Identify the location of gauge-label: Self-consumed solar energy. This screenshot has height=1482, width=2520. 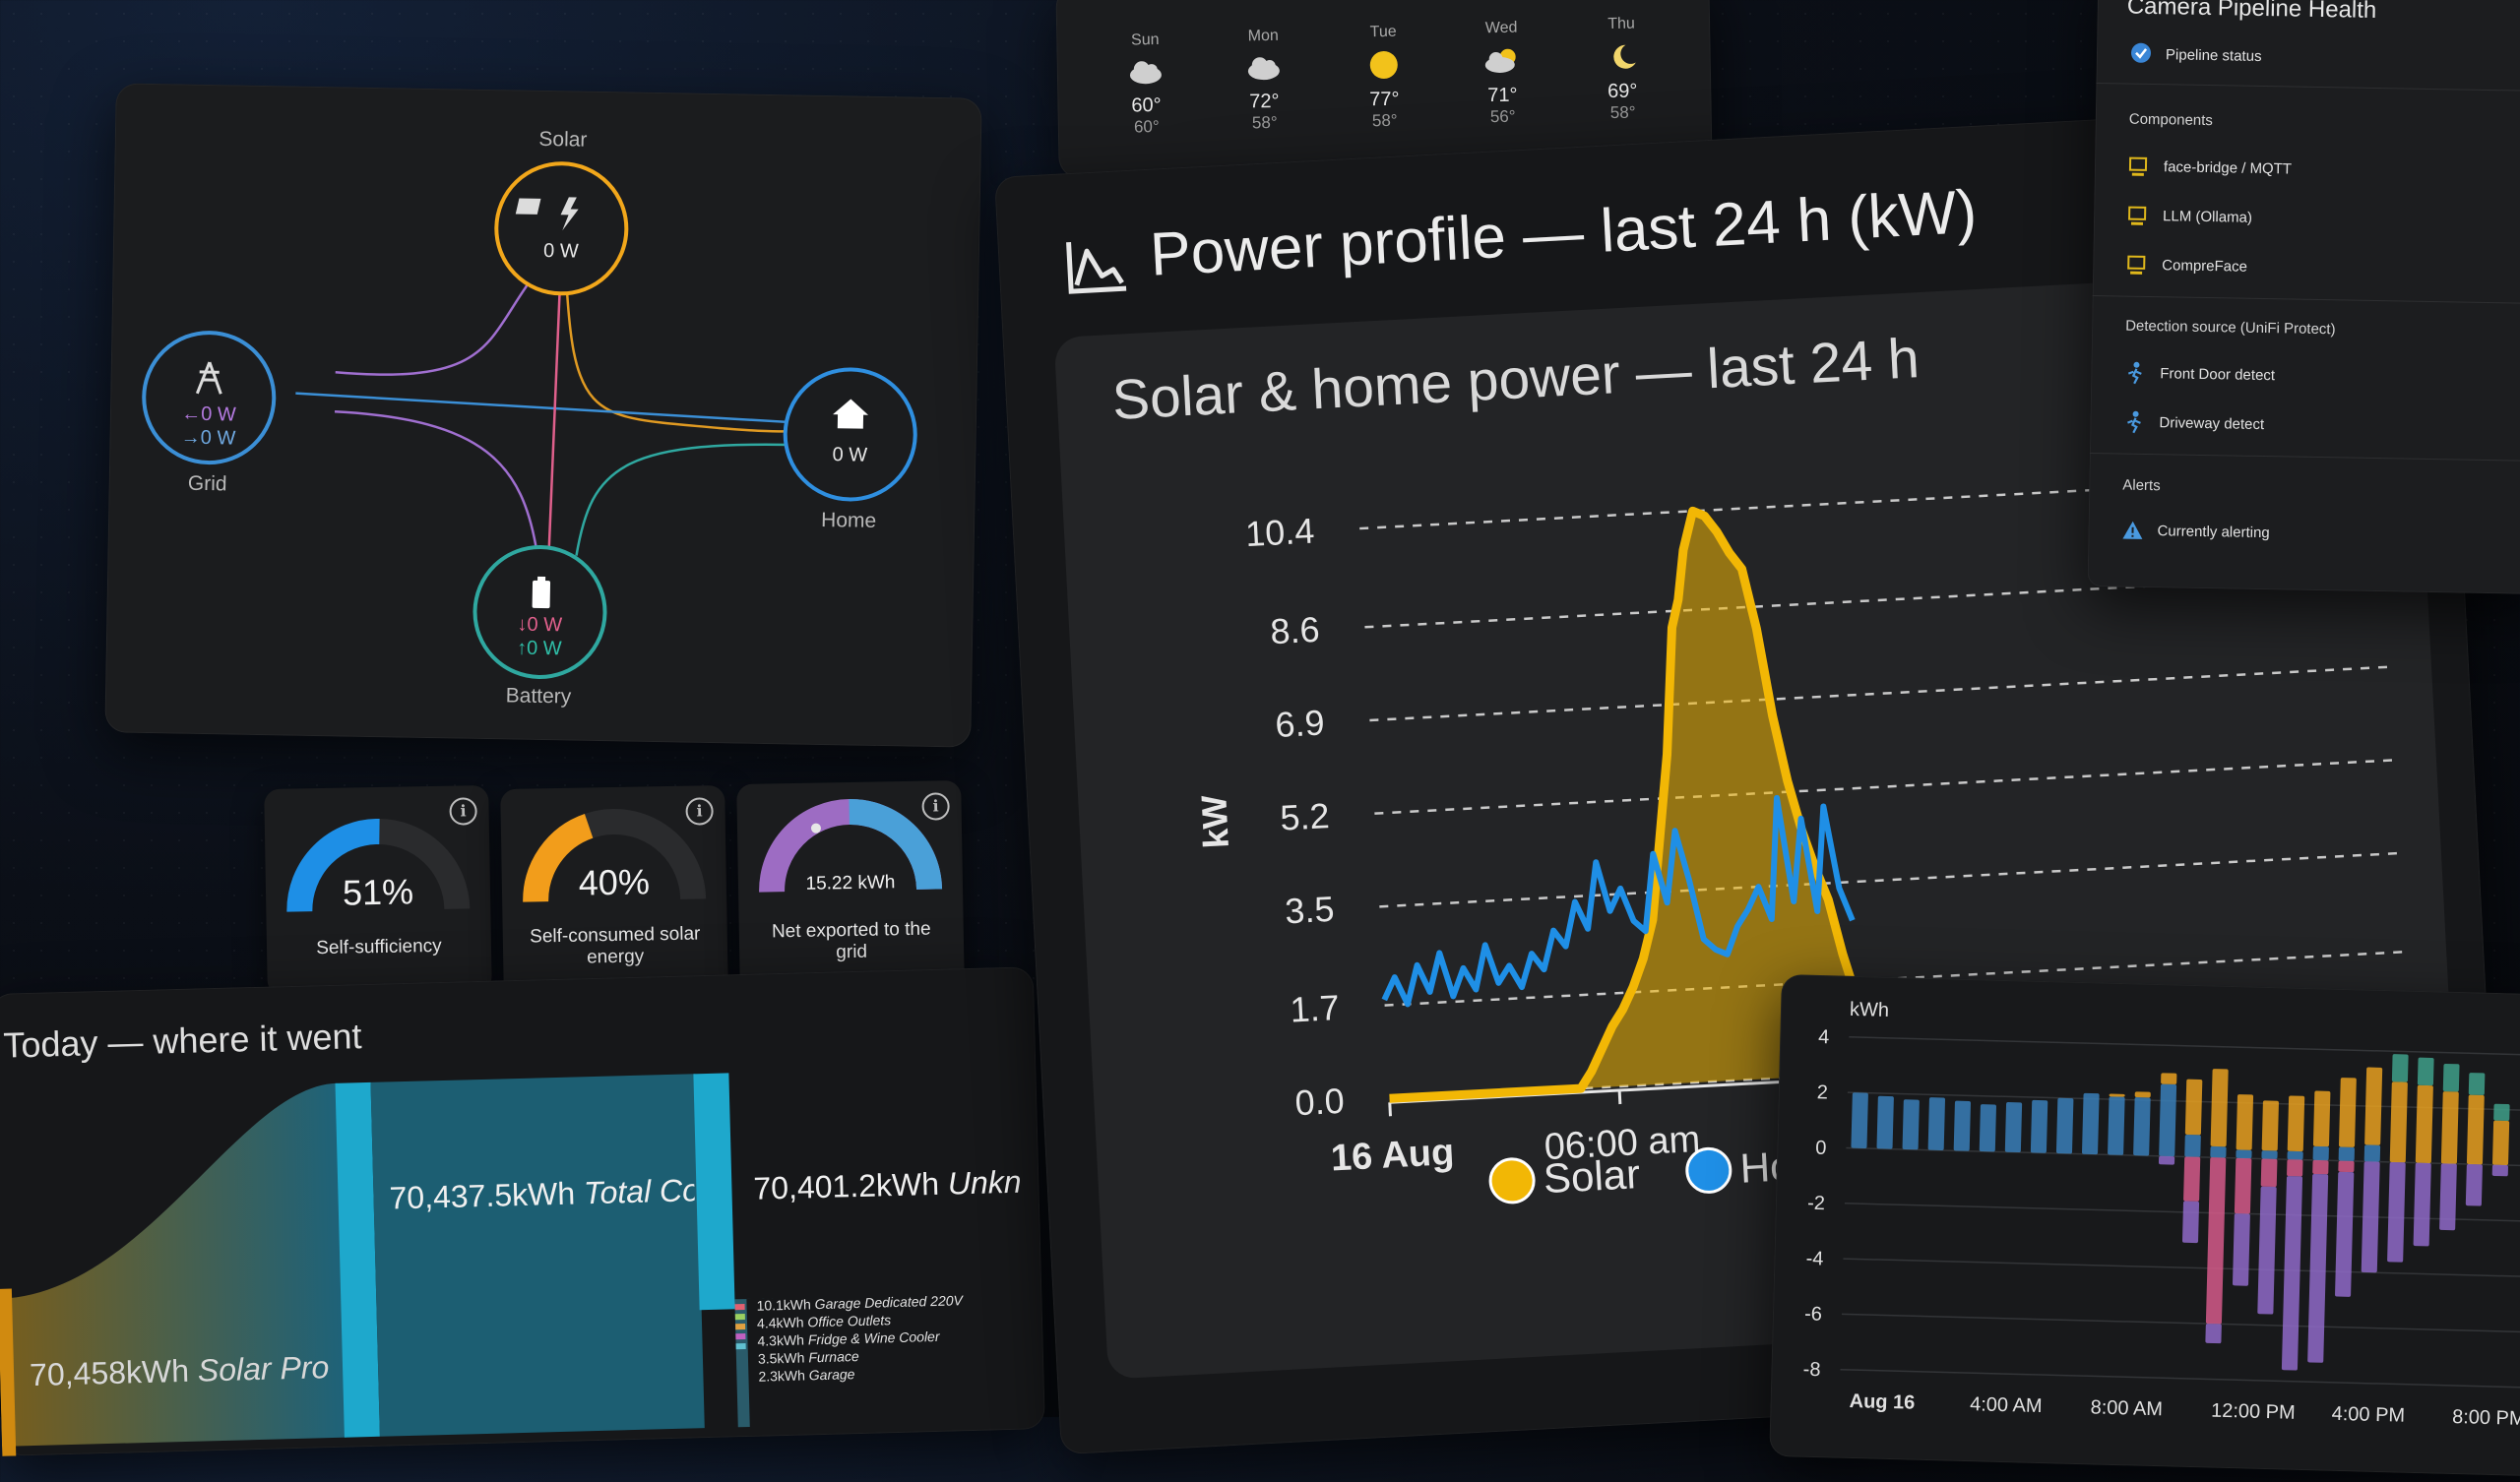
(615, 945).